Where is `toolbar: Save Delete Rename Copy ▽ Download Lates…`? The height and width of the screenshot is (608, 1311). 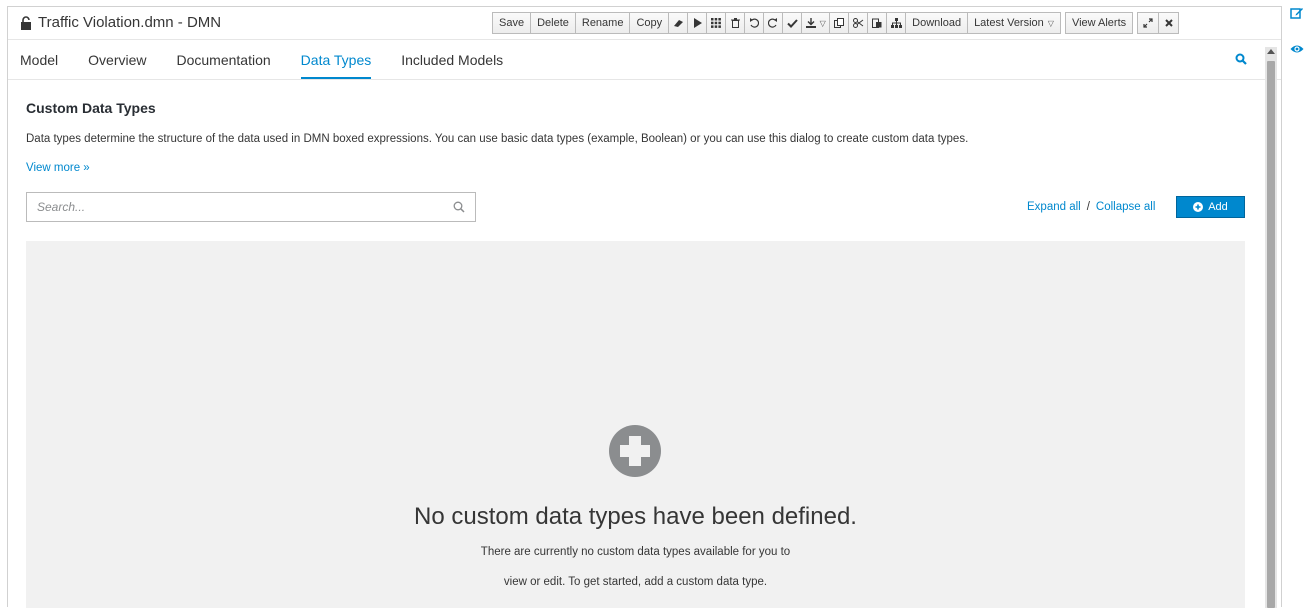
toolbar: Save Delete Rename Copy ▽ Download Lates… is located at coordinates (837, 23).